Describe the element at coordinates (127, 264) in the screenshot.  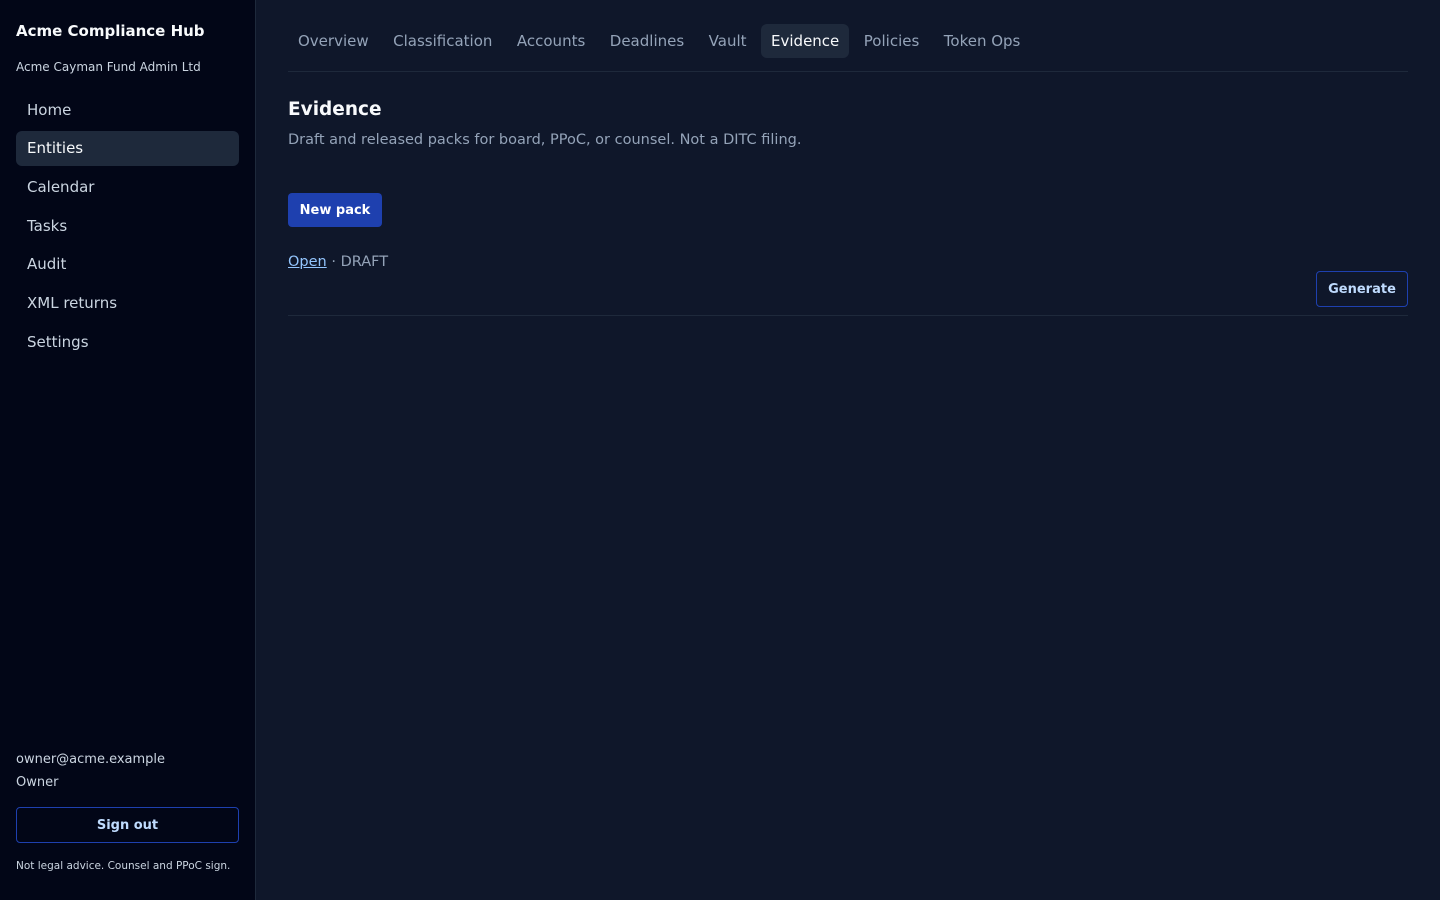
I see `sidebar-item-audit: Audit` at that location.